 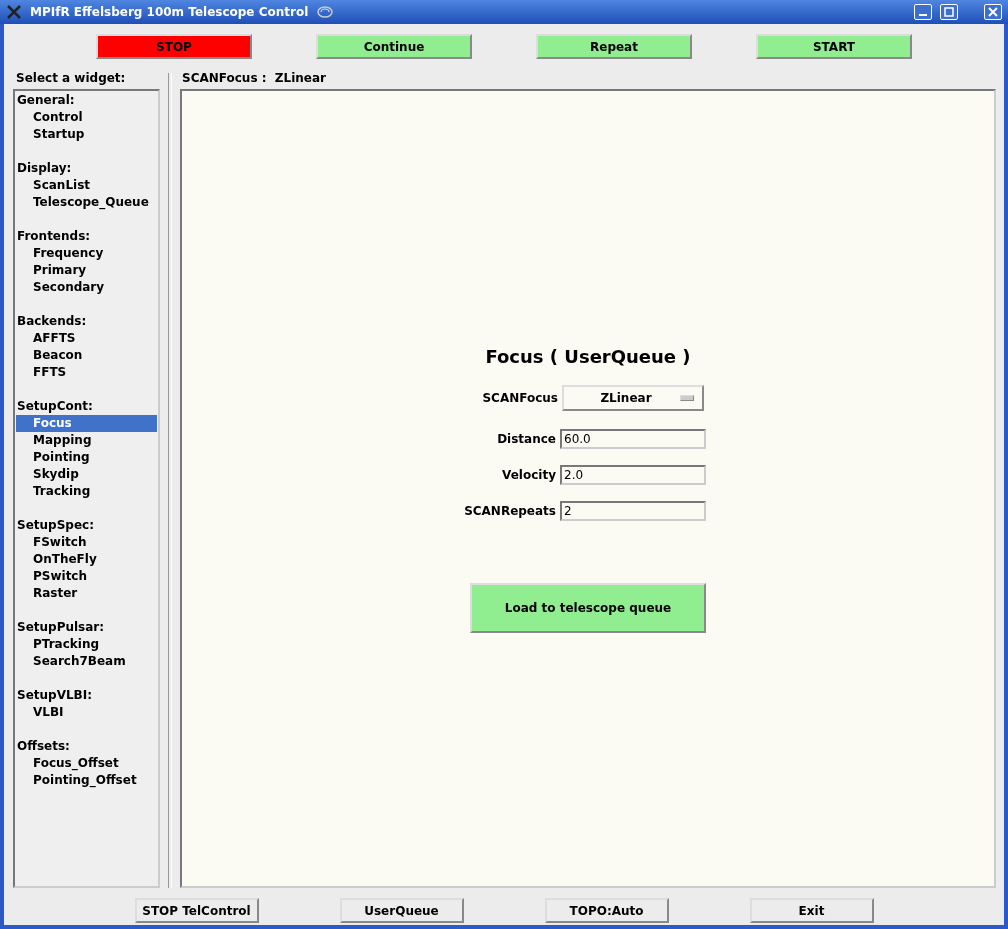 I want to click on maximize-icon, so click(x=949, y=12).